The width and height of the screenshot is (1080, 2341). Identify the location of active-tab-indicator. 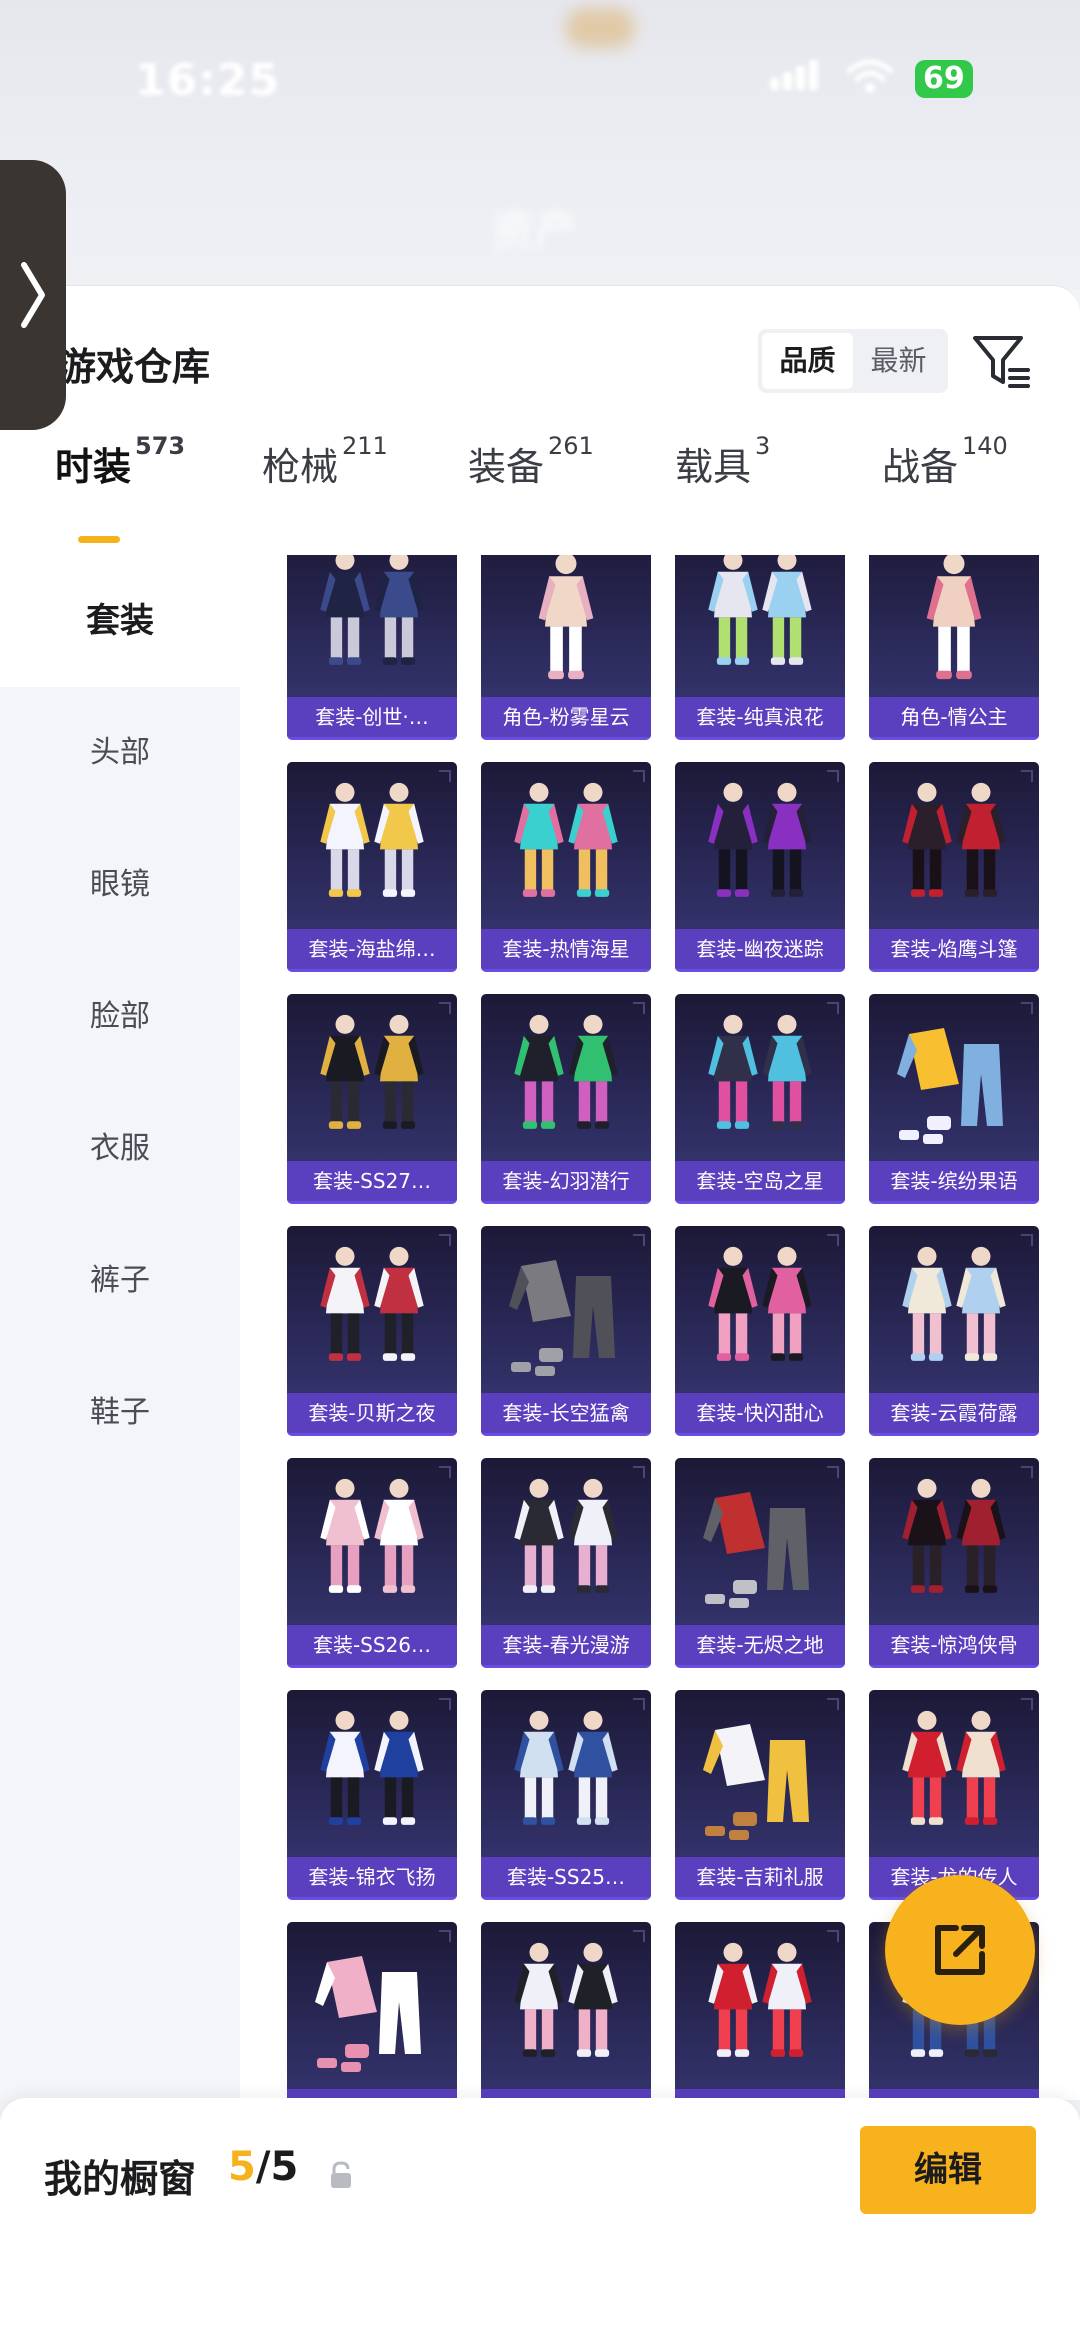
(99, 539).